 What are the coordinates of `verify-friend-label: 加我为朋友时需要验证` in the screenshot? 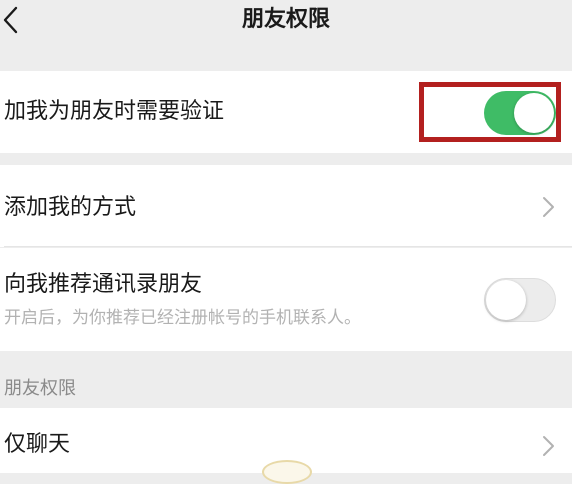 It's located at (114, 111).